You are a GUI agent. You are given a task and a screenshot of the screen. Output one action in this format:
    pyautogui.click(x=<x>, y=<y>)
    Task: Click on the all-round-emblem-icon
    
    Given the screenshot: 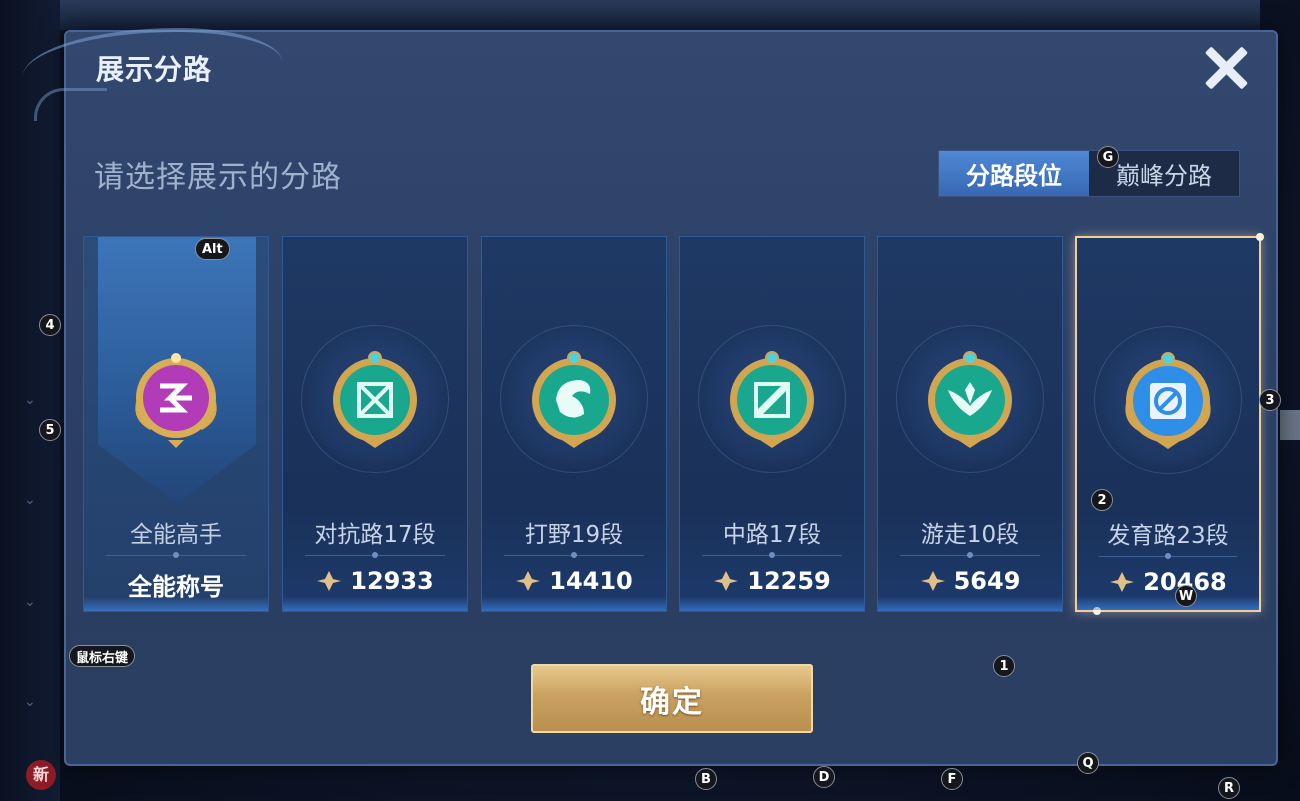 What is the action you would take?
    pyautogui.click(x=176, y=400)
    